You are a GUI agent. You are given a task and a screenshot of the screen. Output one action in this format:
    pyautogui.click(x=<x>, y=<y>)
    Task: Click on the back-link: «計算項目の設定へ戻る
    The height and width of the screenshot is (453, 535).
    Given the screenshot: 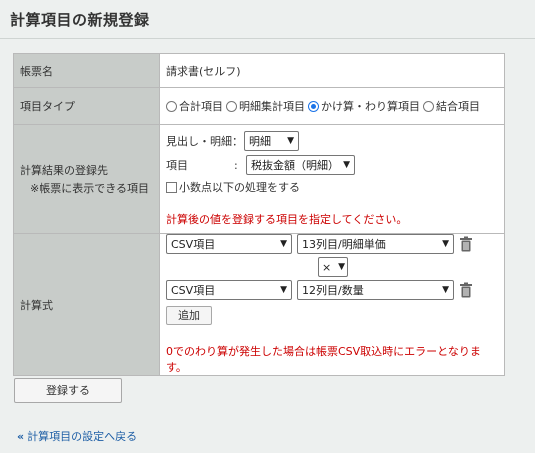 What is the action you would take?
    pyautogui.click(x=77, y=436)
    